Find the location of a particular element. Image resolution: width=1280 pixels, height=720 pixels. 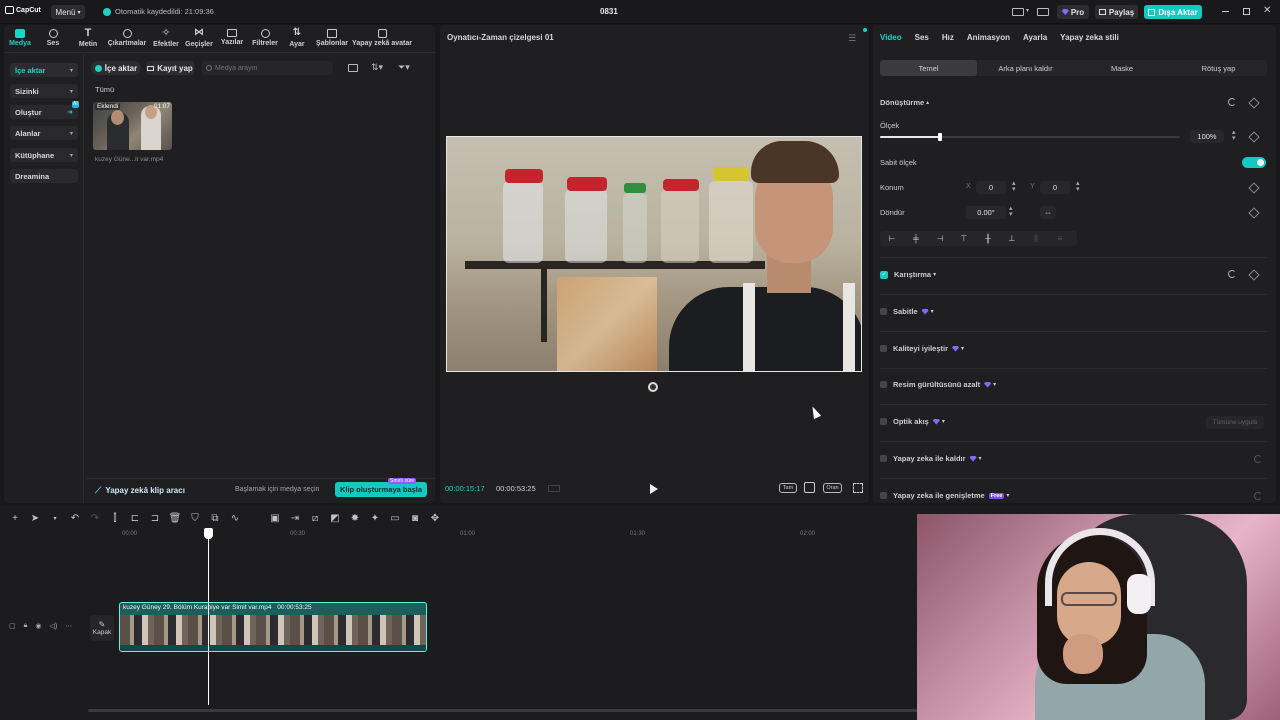

subtab-basic: Temel is located at coordinates (928, 68).